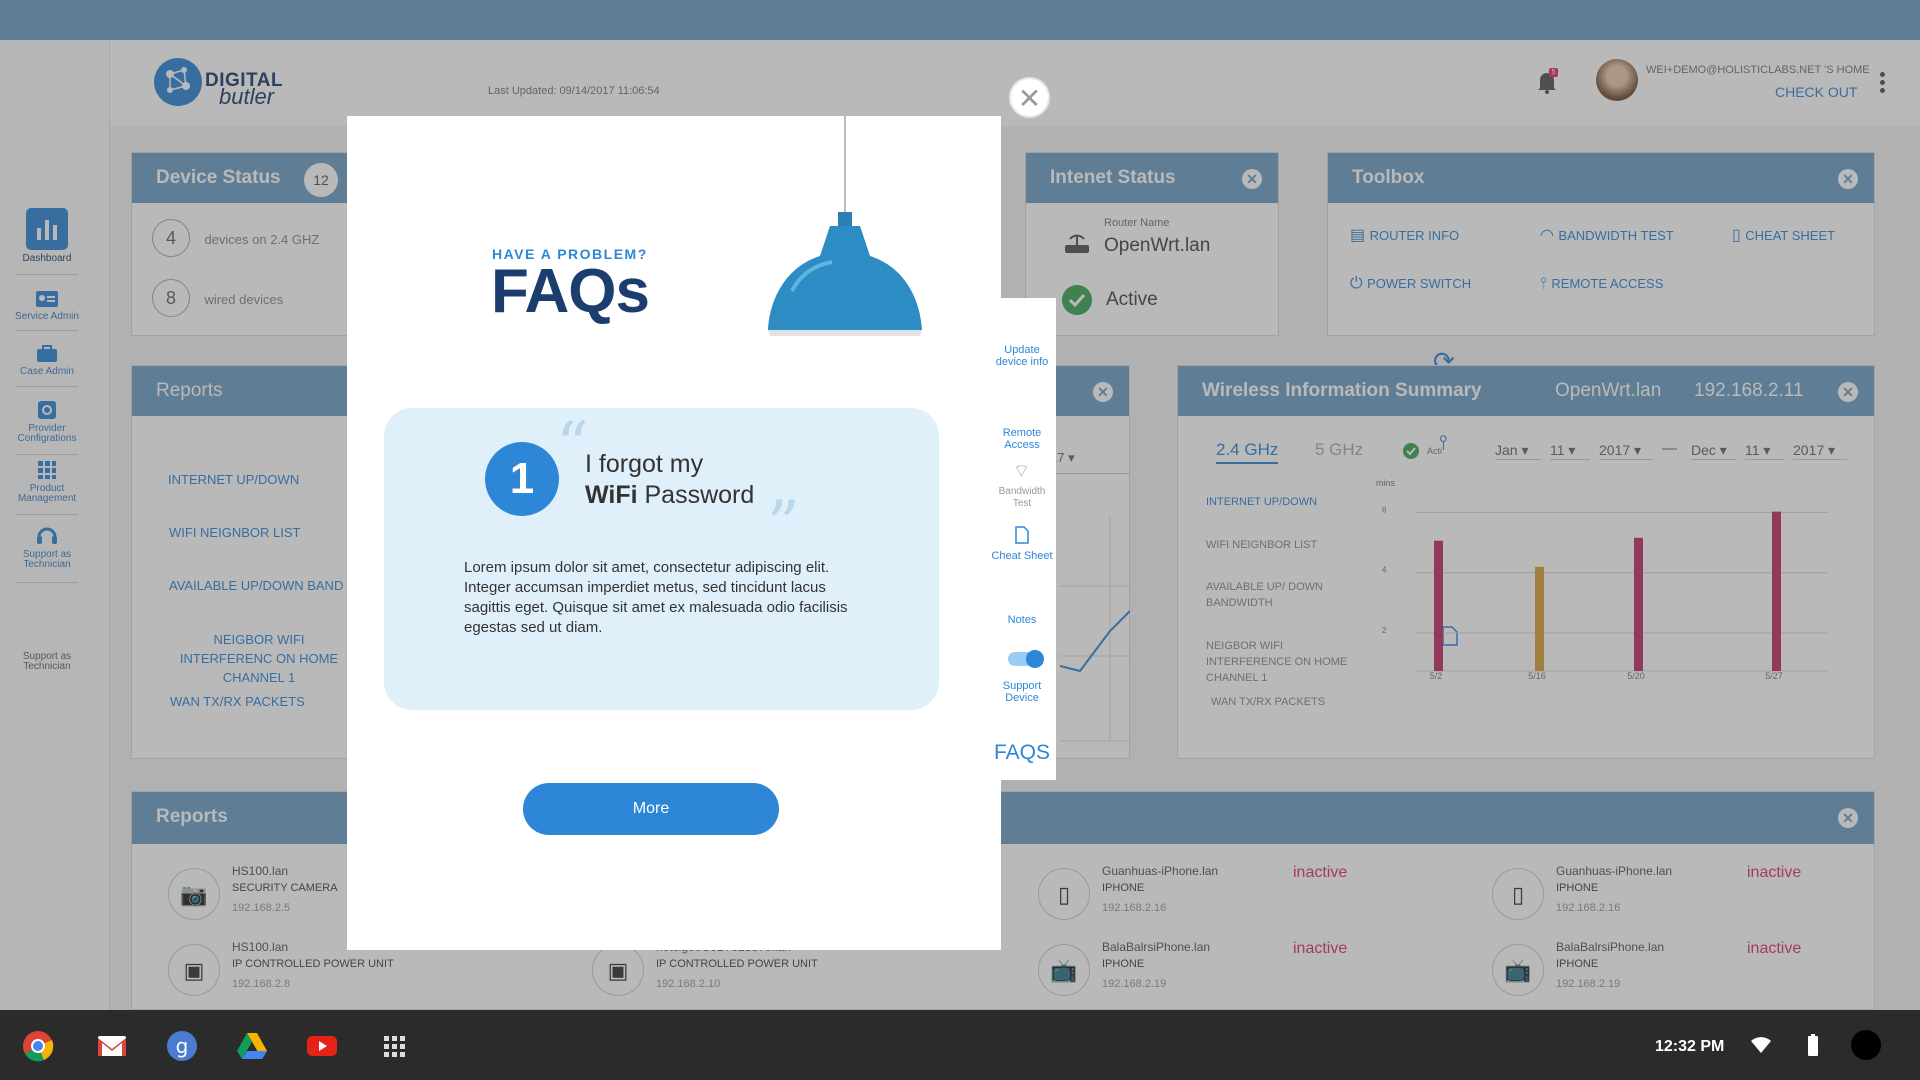  Describe the element at coordinates (1021, 471) in the screenshot. I see `wifi-icon: ⌔` at that location.